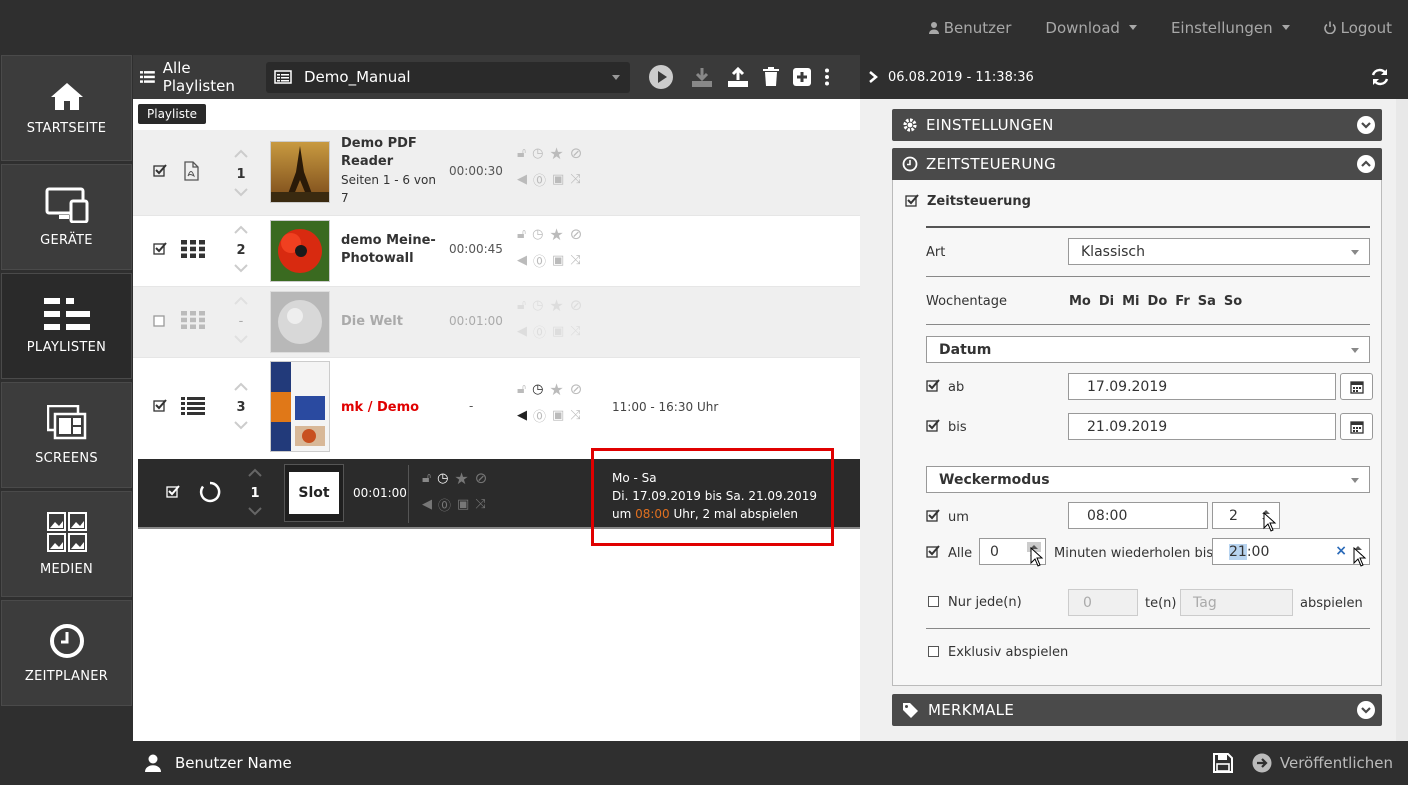 This screenshot has width=1408, height=785. I want to click on weekday-mo: Mo, so click(1080, 301).